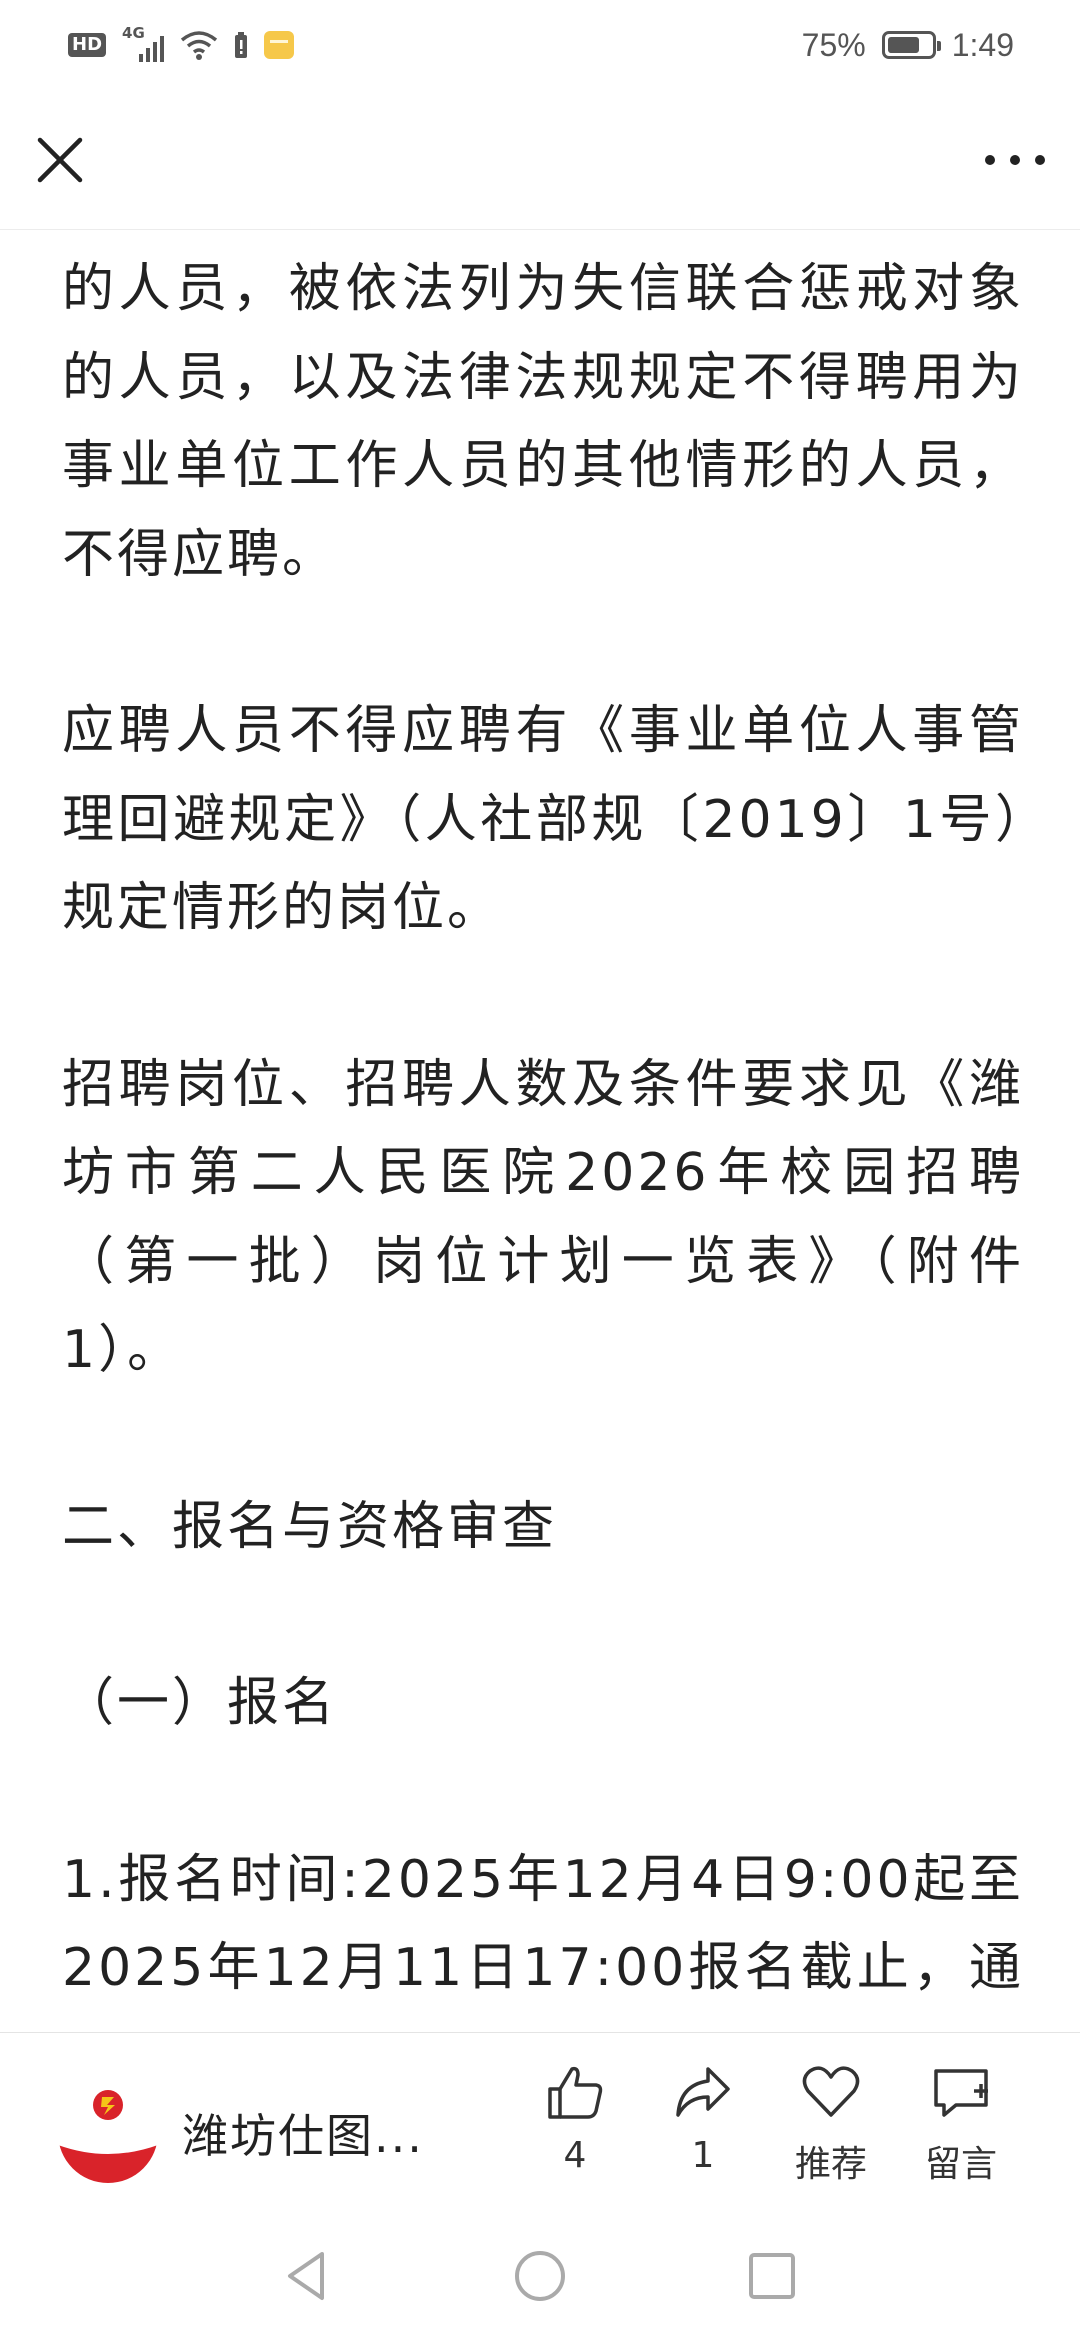 Image resolution: width=1080 pixels, height=2340 pixels. I want to click on system-nav-bar, so click(540, 2276).